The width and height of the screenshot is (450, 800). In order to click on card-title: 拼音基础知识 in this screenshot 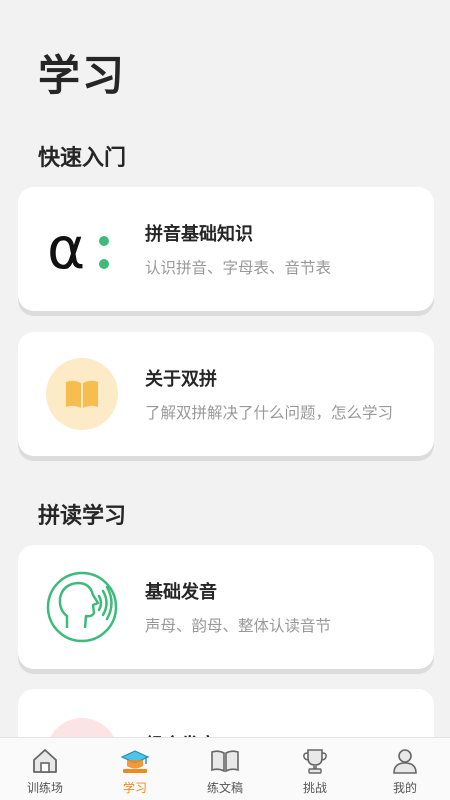, I will do `click(199, 234)`.